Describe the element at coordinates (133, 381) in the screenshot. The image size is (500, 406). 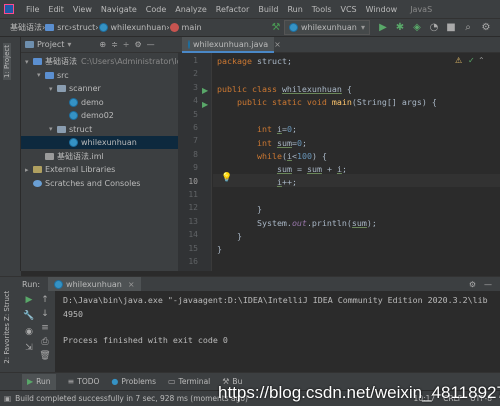
I see `tab-problems: ● Problems` at that location.